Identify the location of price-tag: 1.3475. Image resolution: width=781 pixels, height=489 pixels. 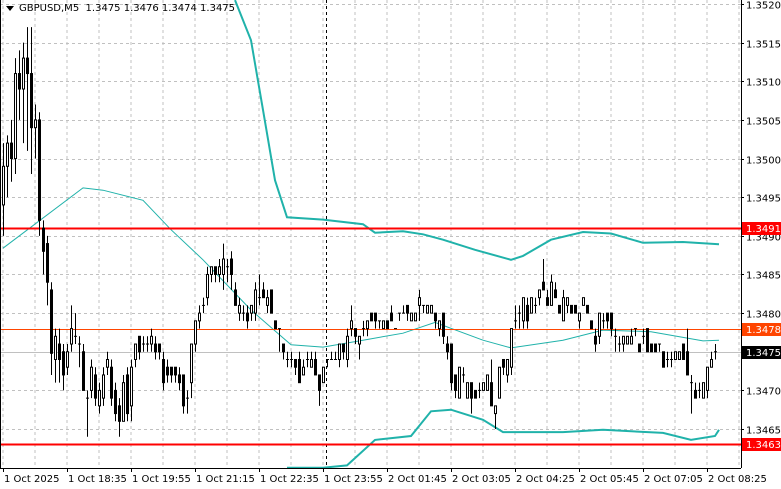
(761, 352).